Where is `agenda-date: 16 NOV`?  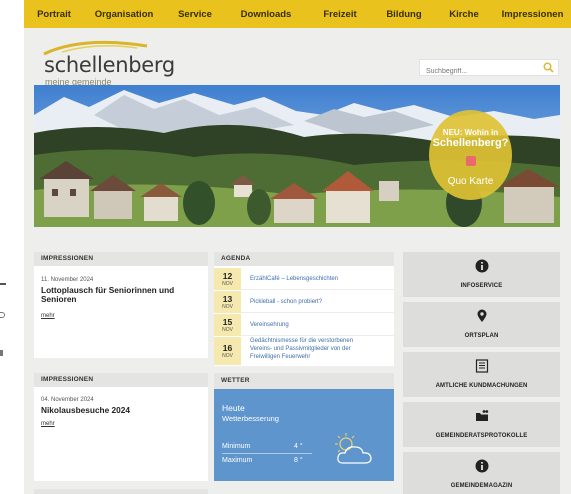 agenda-date: 16 NOV is located at coordinates (227, 351).